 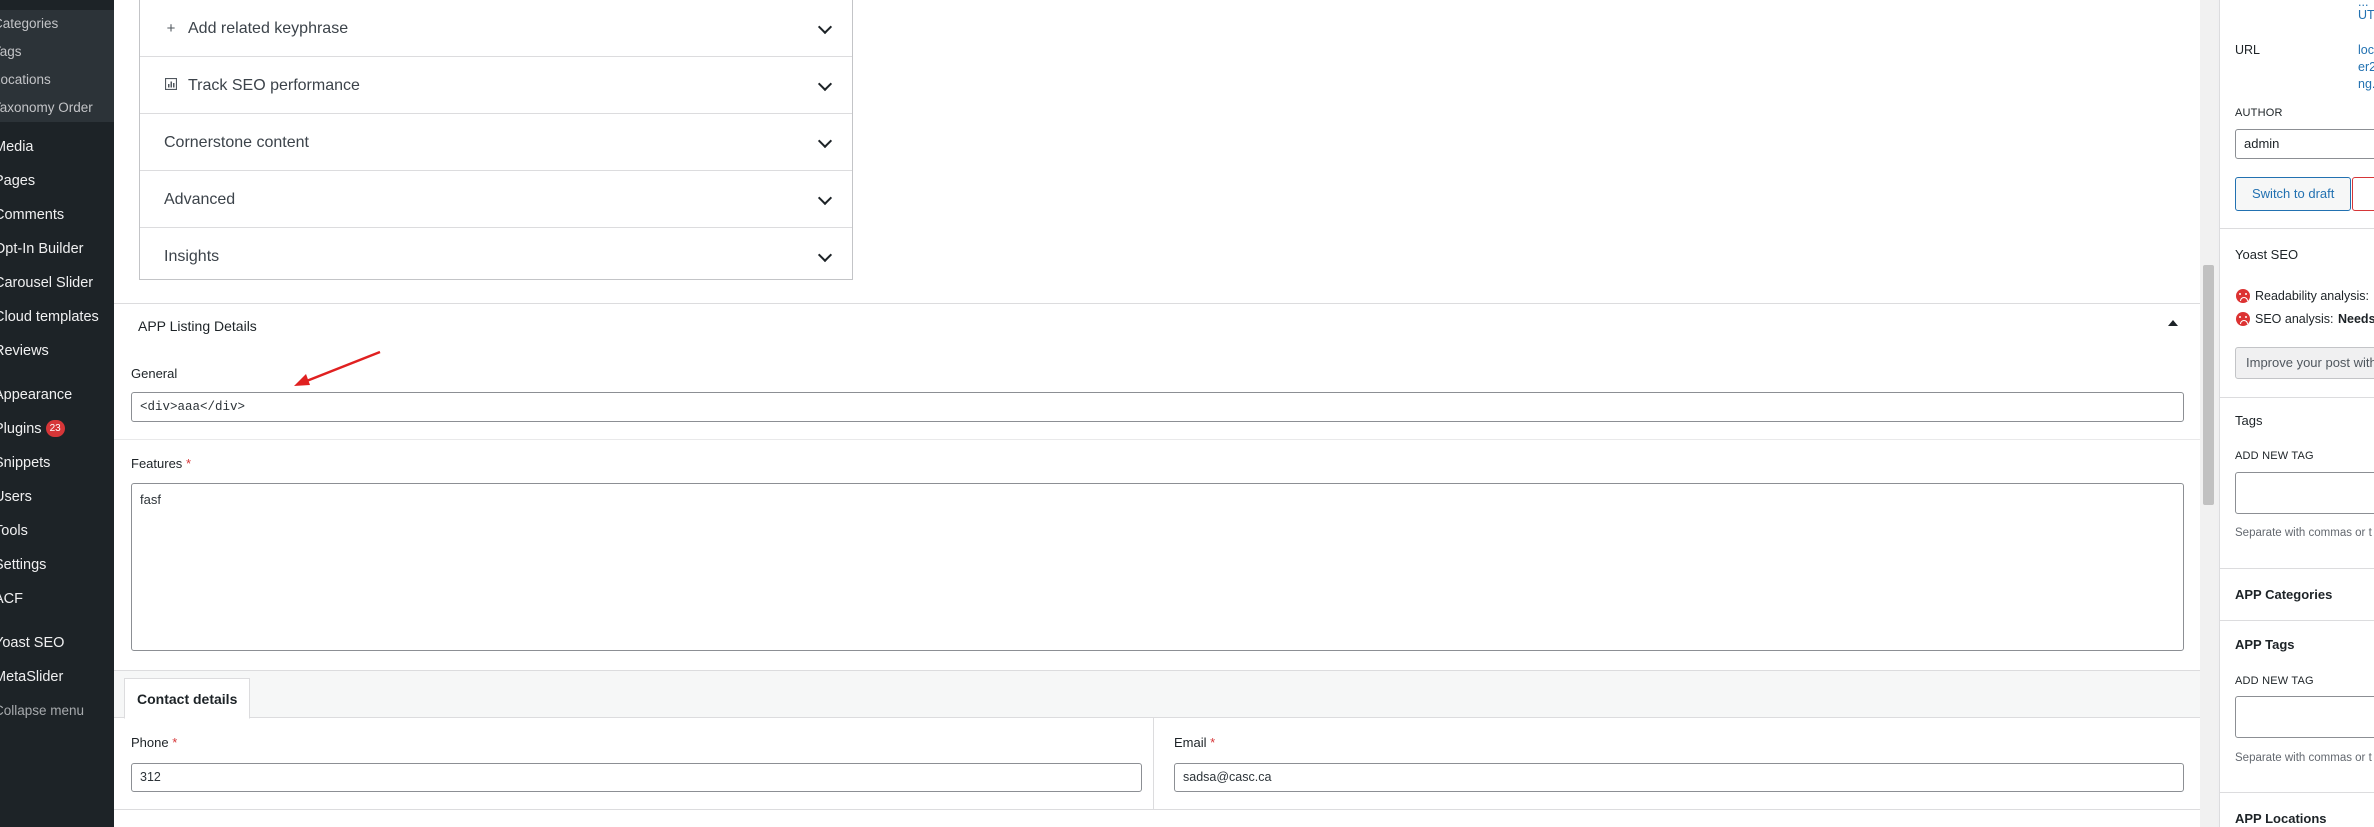 What do you see at coordinates (2366, 67) in the screenshot?
I see `permalink-fragment: er2` at bounding box center [2366, 67].